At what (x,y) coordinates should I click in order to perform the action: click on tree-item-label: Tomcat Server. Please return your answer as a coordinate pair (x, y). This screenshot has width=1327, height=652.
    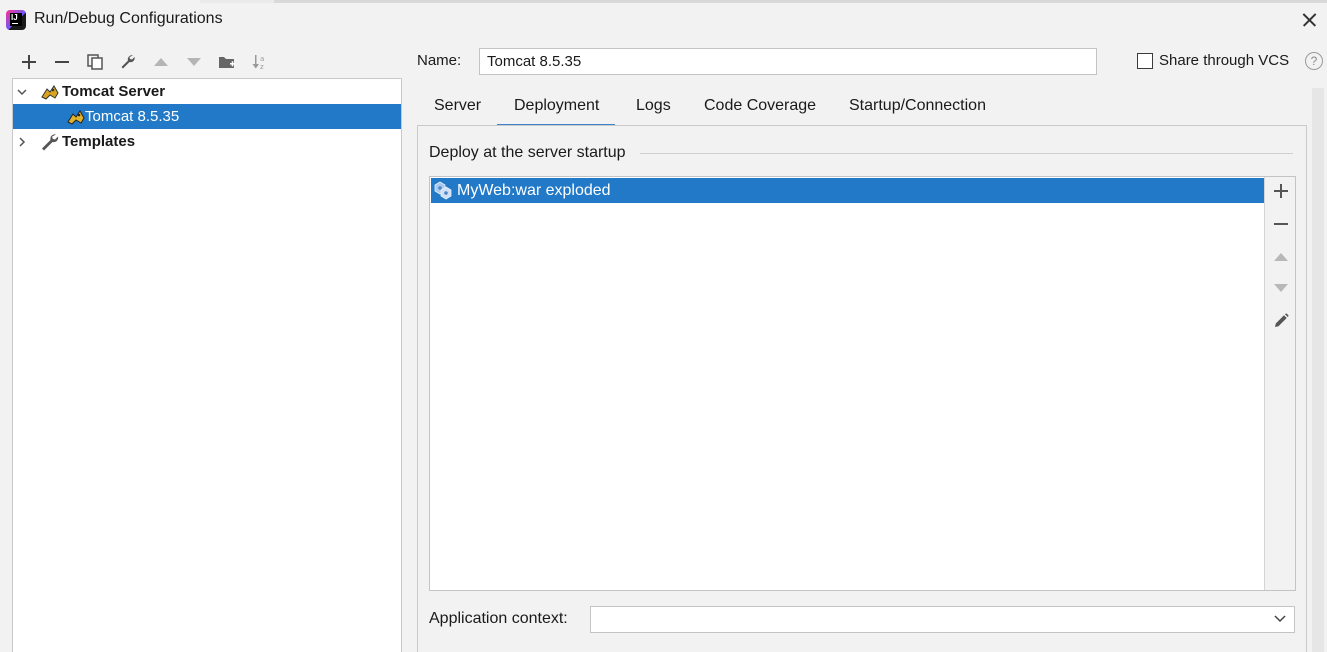
    Looking at the image, I should click on (114, 91).